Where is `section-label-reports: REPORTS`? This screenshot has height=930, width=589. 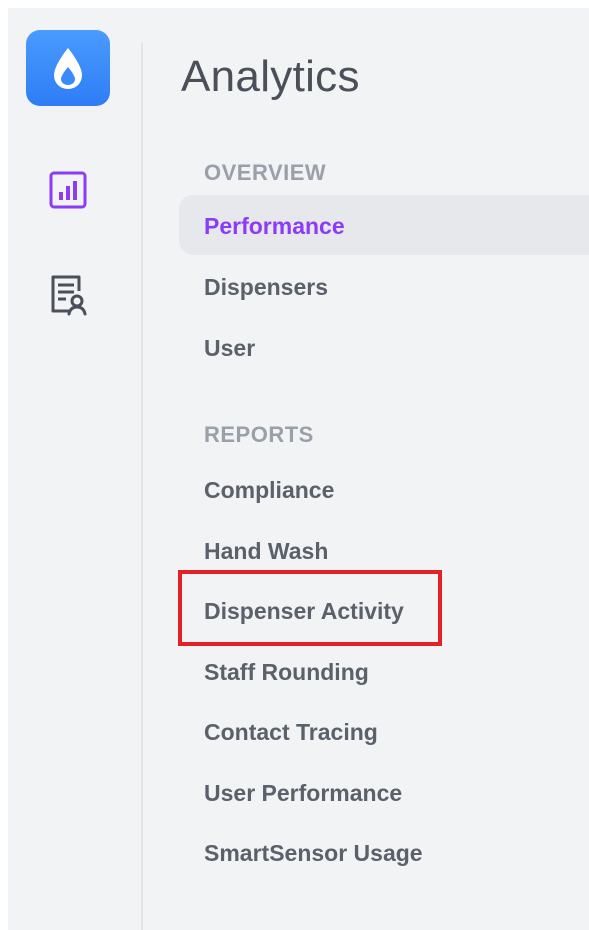
section-label-reports: REPORTS is located at coordinates (259, 434).